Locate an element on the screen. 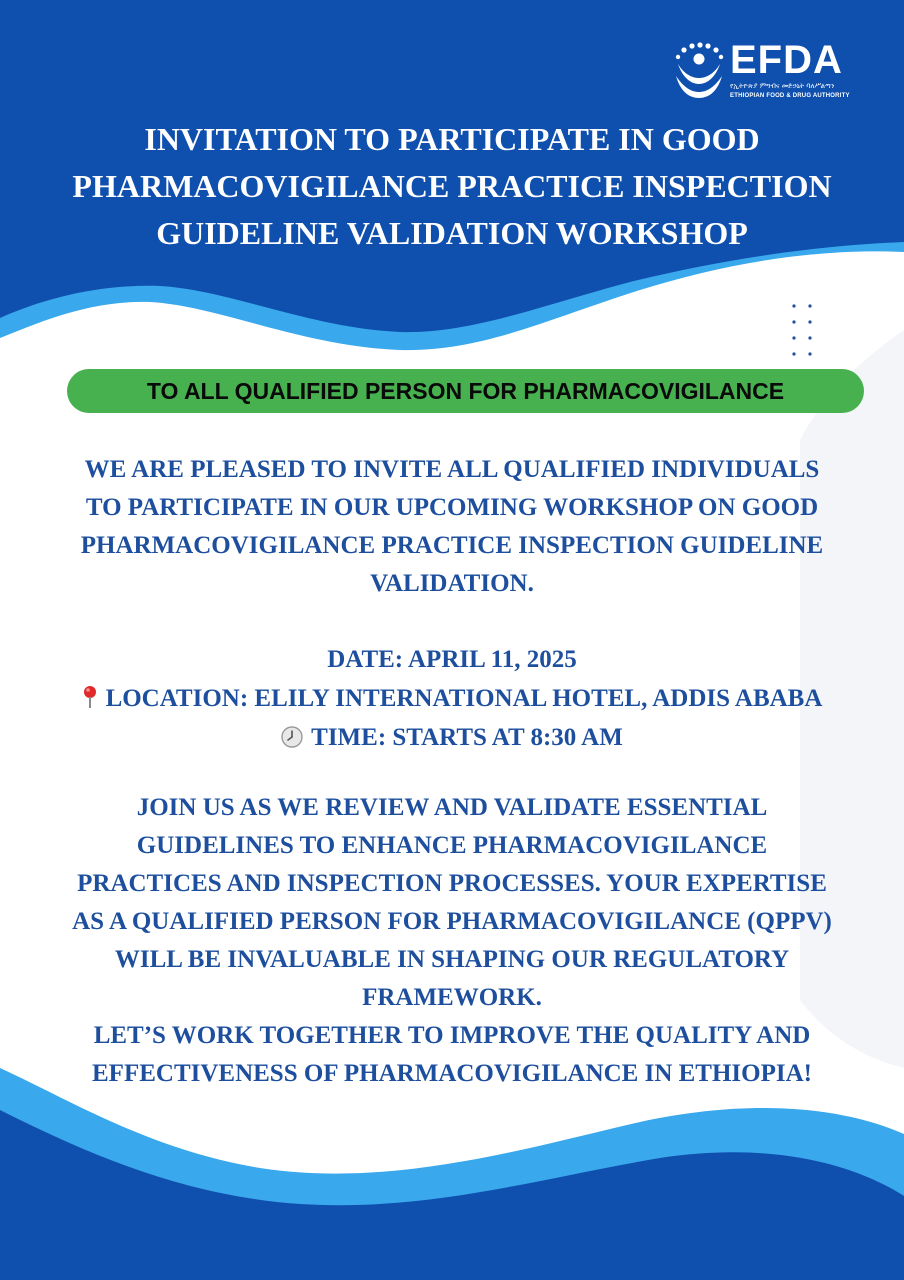 This screenshot has width=904, height=1280. title-line: PHARMACOVIGILANCE PRACTICE INSPECTION is located at coordinates (452, 186).